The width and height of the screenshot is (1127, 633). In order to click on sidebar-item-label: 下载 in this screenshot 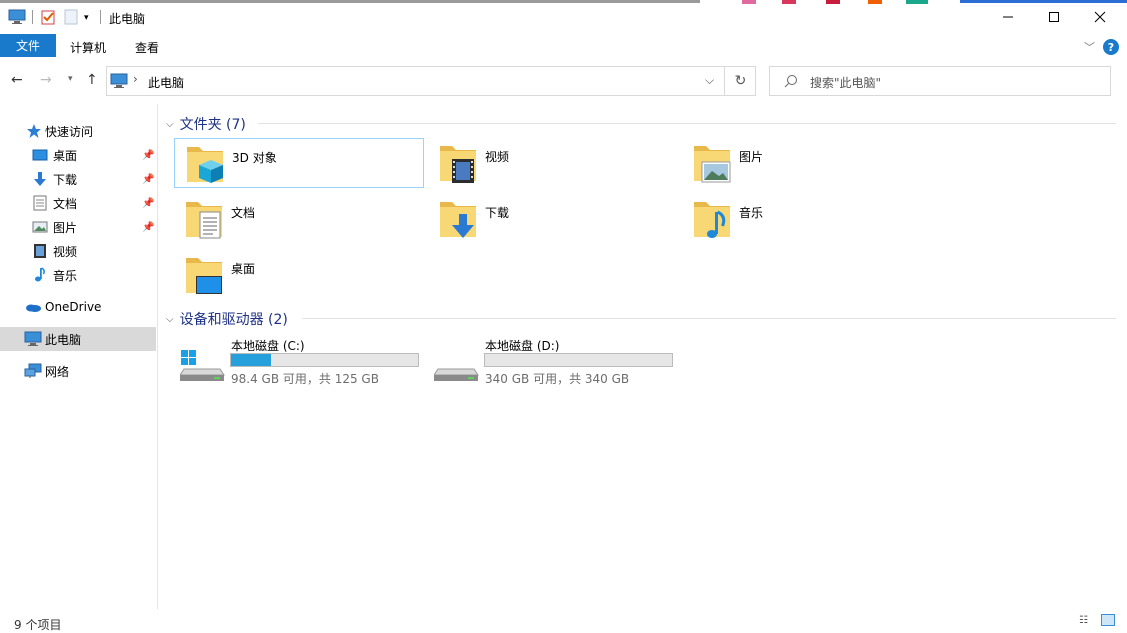, I will do `click(65, 179)`.